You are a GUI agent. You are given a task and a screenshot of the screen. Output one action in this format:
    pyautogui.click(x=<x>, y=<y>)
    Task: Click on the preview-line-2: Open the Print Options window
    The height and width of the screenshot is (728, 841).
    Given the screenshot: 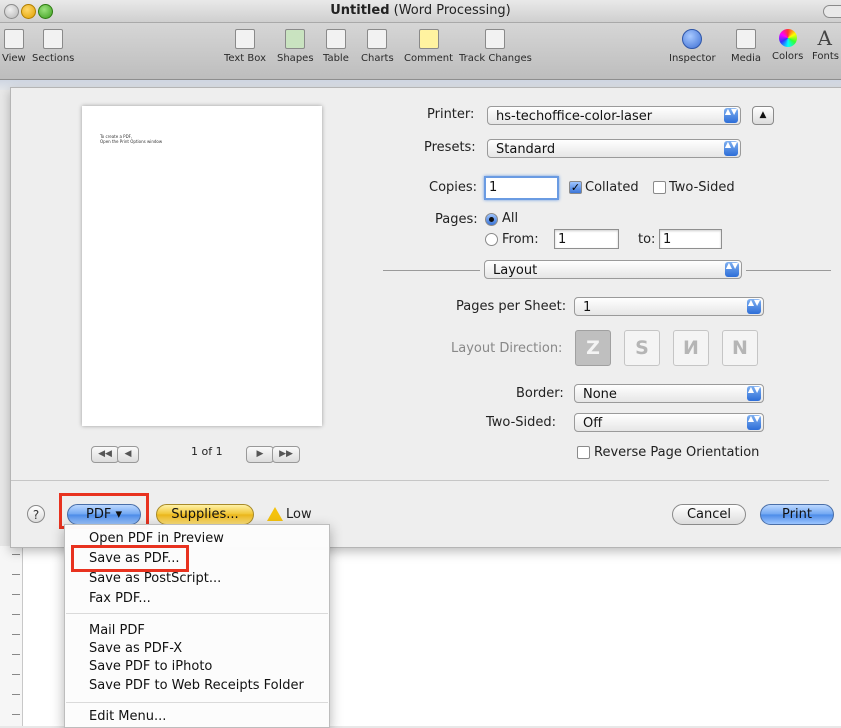 What is the action you would take?
    pyautogui.click(x=131, y=141)
    